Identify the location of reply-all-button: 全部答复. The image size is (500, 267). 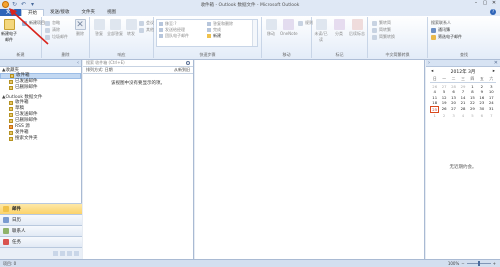
(115, 28).